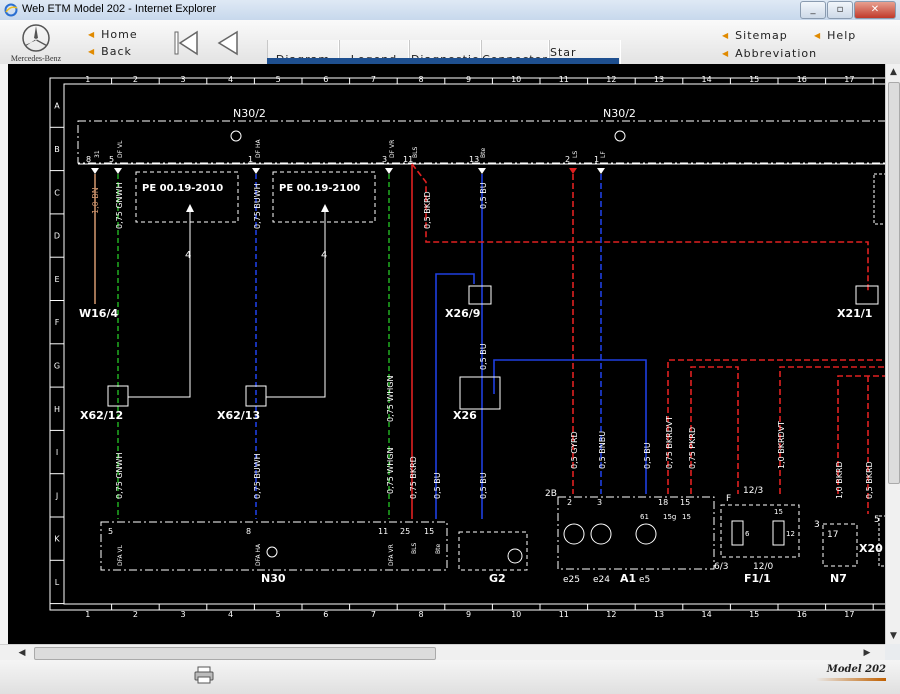 Image resolution: width=900 pixels, height=694 pixels. What do you see at coordinates (893, 72) in the screenshot?
I see `scroll-up-icon: ▲` at bounding box center [893, 72].